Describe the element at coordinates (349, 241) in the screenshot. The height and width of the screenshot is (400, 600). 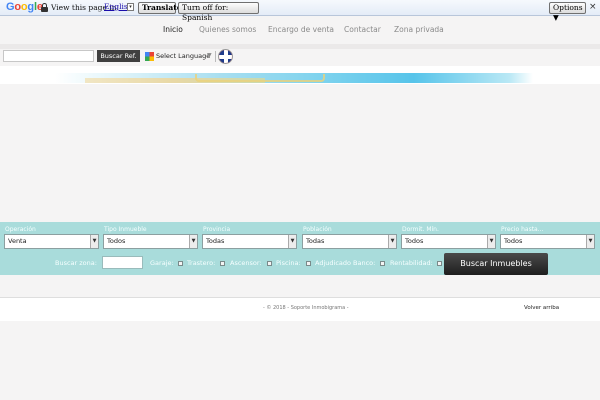
I see `town-select: Todas ▼` at that location.